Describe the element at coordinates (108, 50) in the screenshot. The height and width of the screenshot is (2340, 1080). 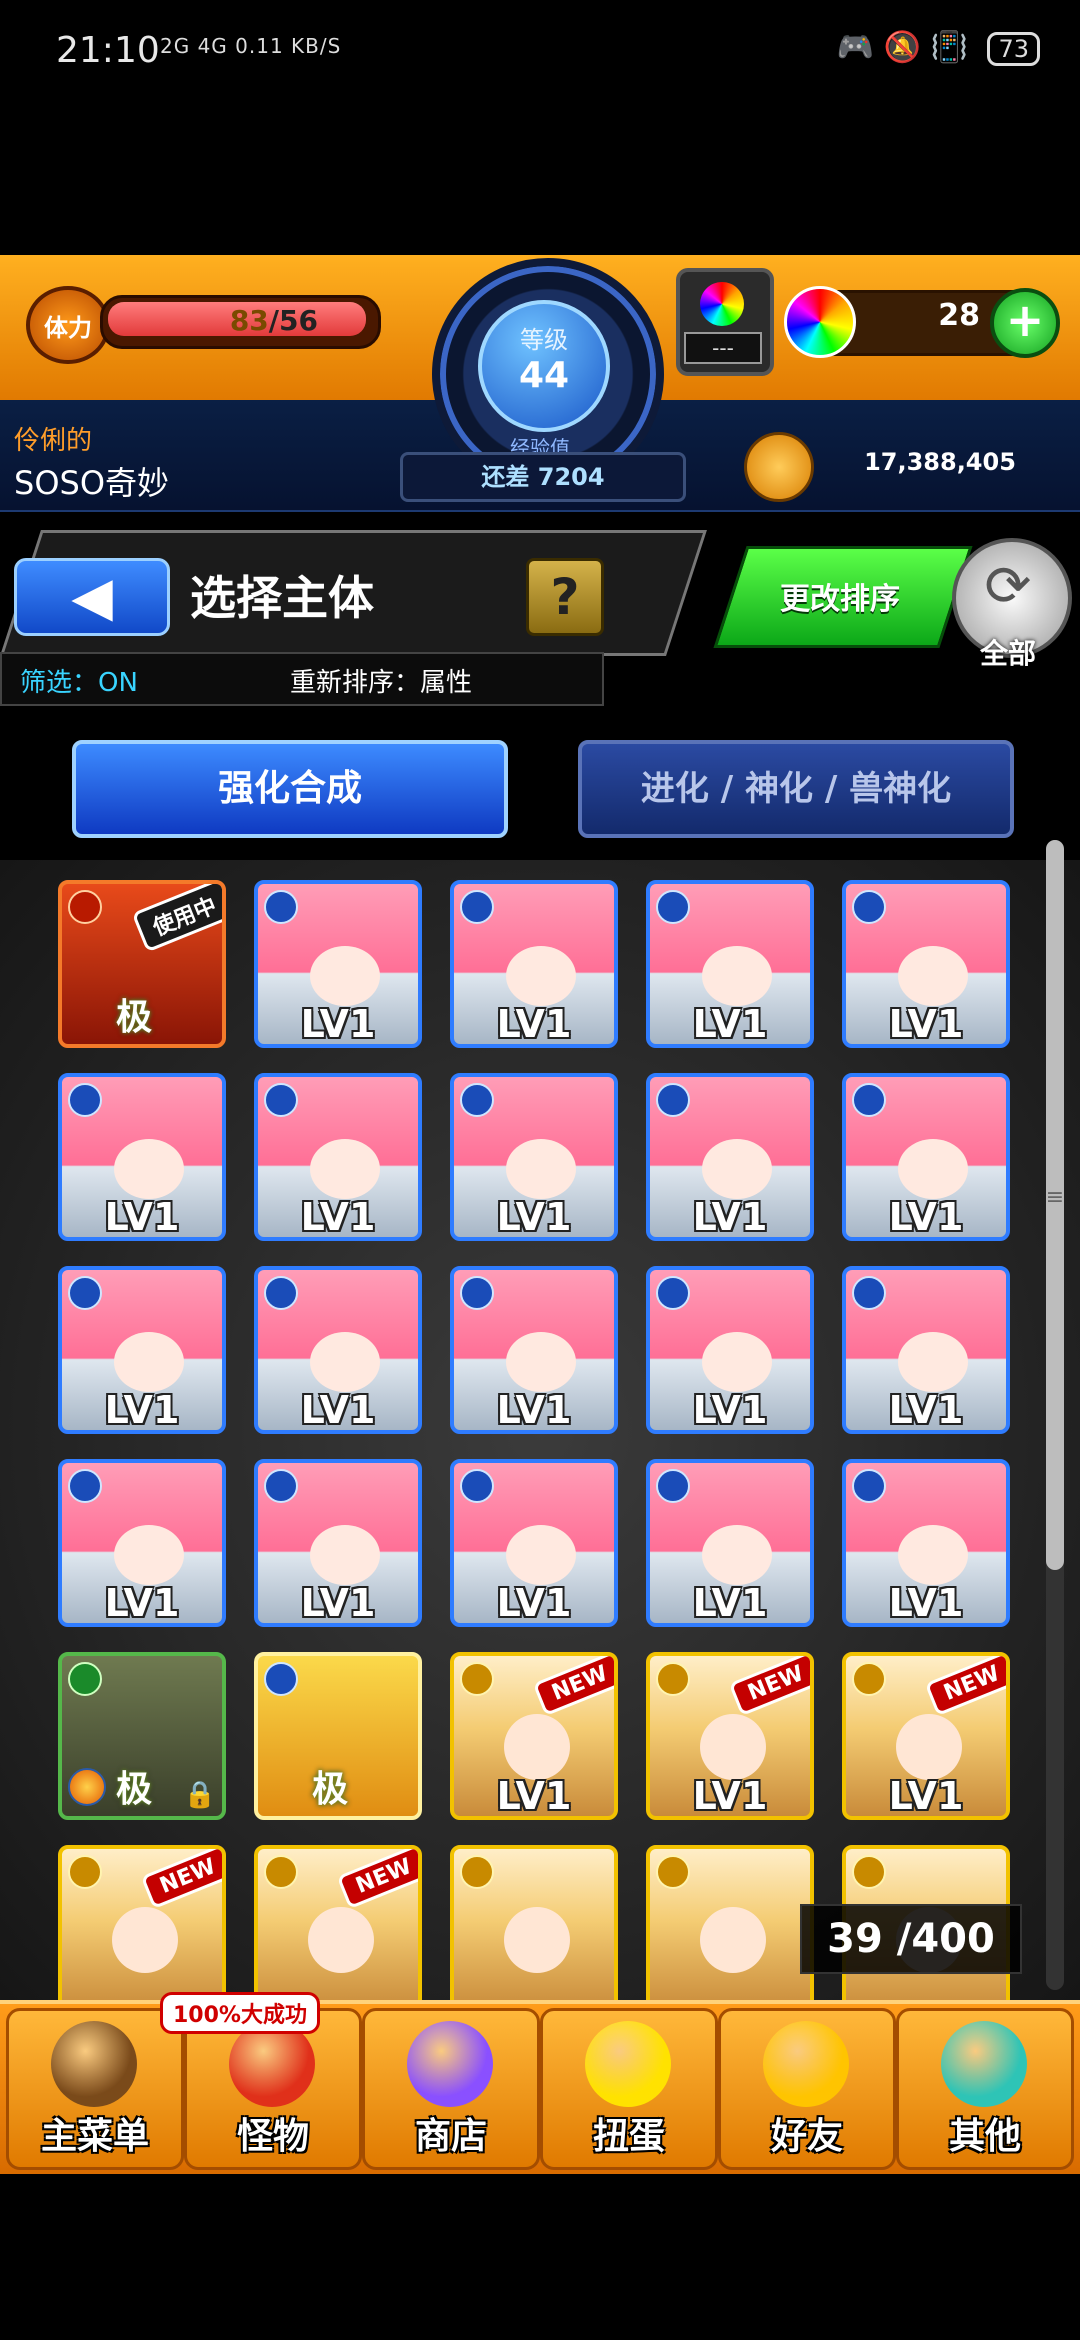
I see `status-time: 21:10` at that location.